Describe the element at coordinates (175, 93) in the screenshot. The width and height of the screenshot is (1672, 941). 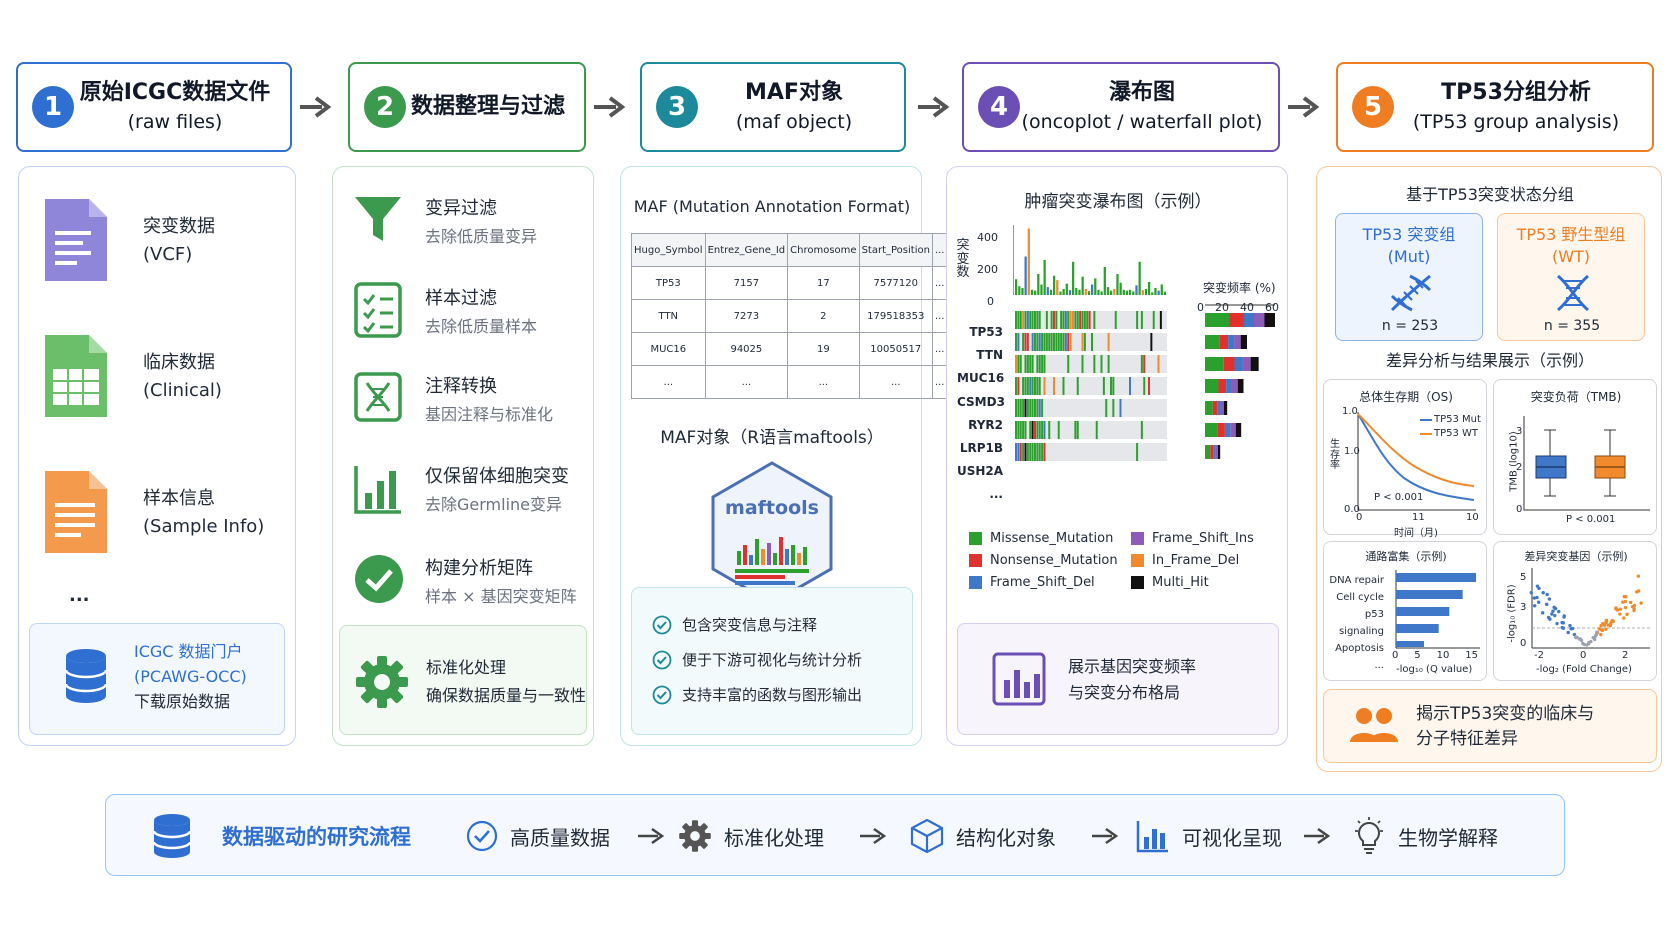
I see `stage-title: 原始ICGC数据文件` at that location.